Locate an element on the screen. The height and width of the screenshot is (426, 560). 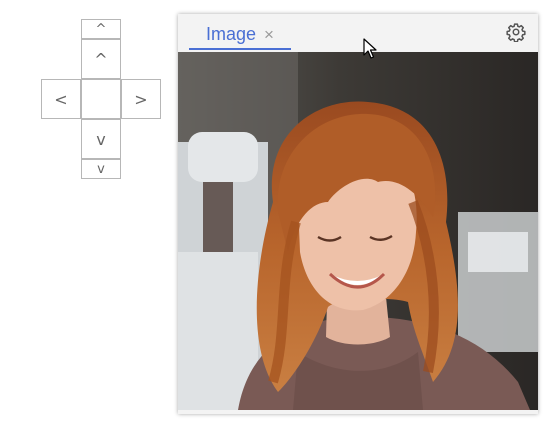
nav-center-button is located at coordinates (101, 99).